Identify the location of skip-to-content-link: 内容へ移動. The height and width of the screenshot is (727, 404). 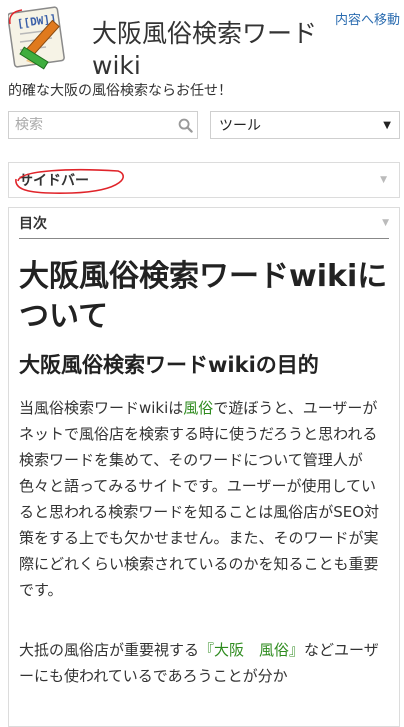
(367, 18).